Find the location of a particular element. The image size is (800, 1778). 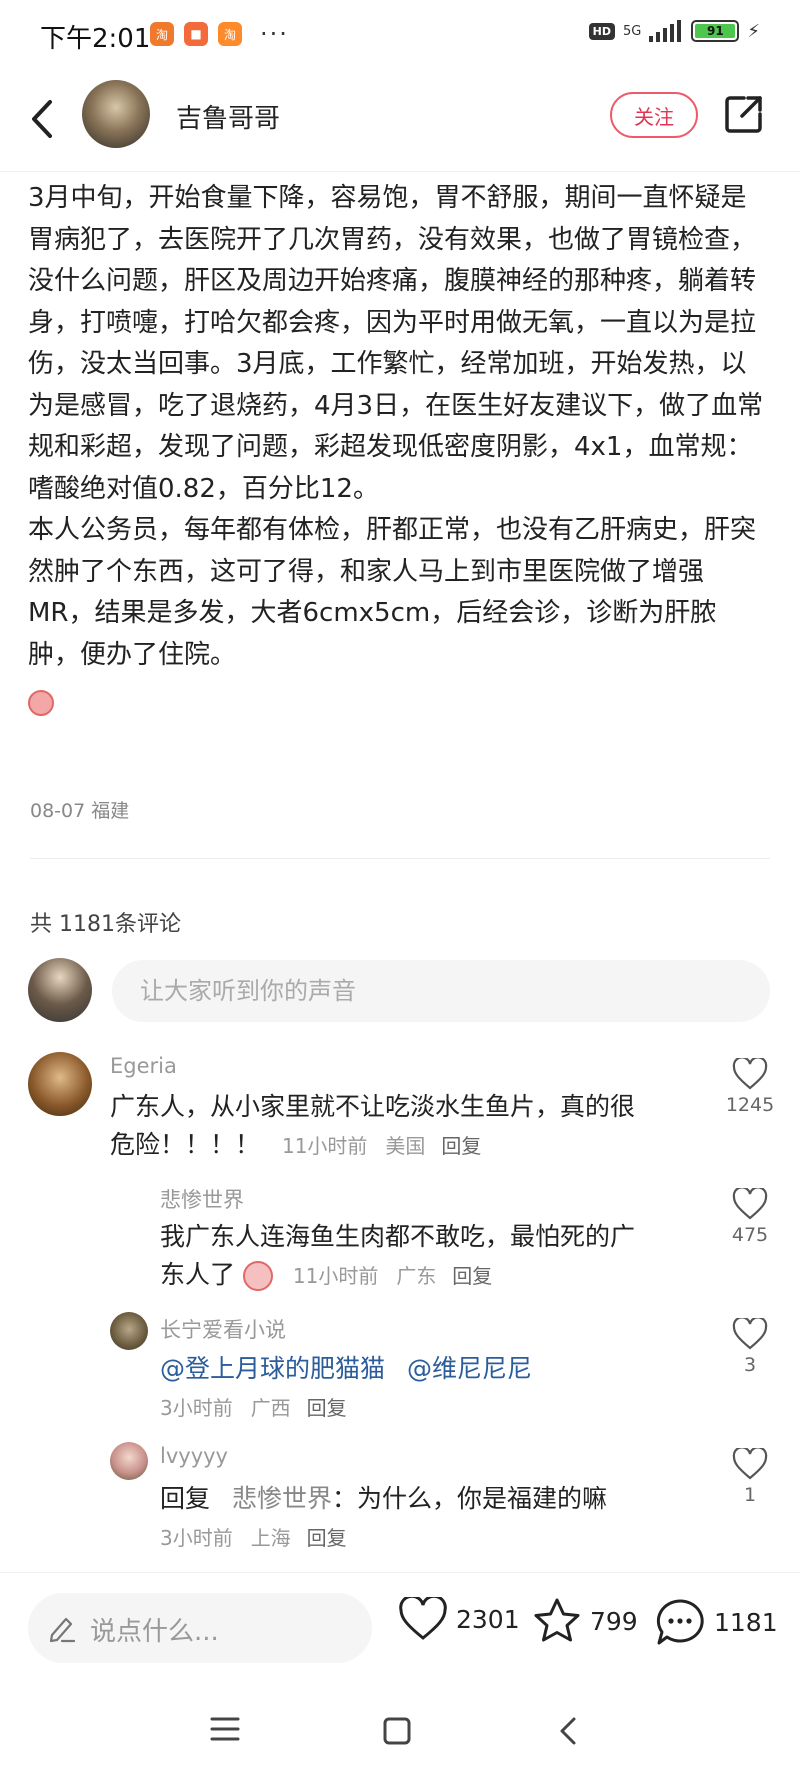

status-app-icons: 淘 ■ 淘 ··· is located at coordinates (219, 34).